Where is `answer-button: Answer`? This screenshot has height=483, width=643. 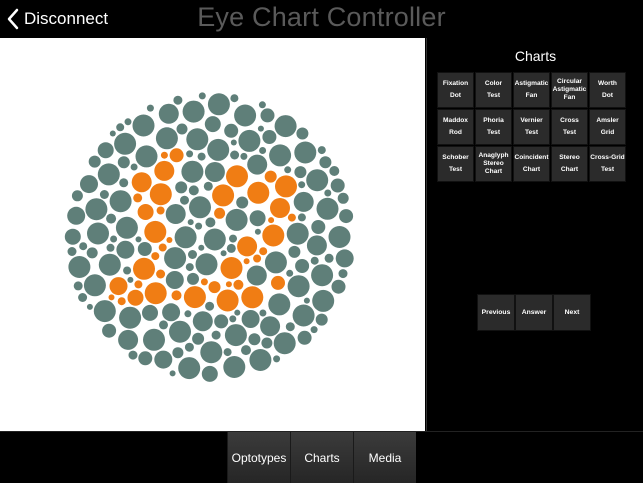
answer-button: Answer is located at coordinates (534, 312).